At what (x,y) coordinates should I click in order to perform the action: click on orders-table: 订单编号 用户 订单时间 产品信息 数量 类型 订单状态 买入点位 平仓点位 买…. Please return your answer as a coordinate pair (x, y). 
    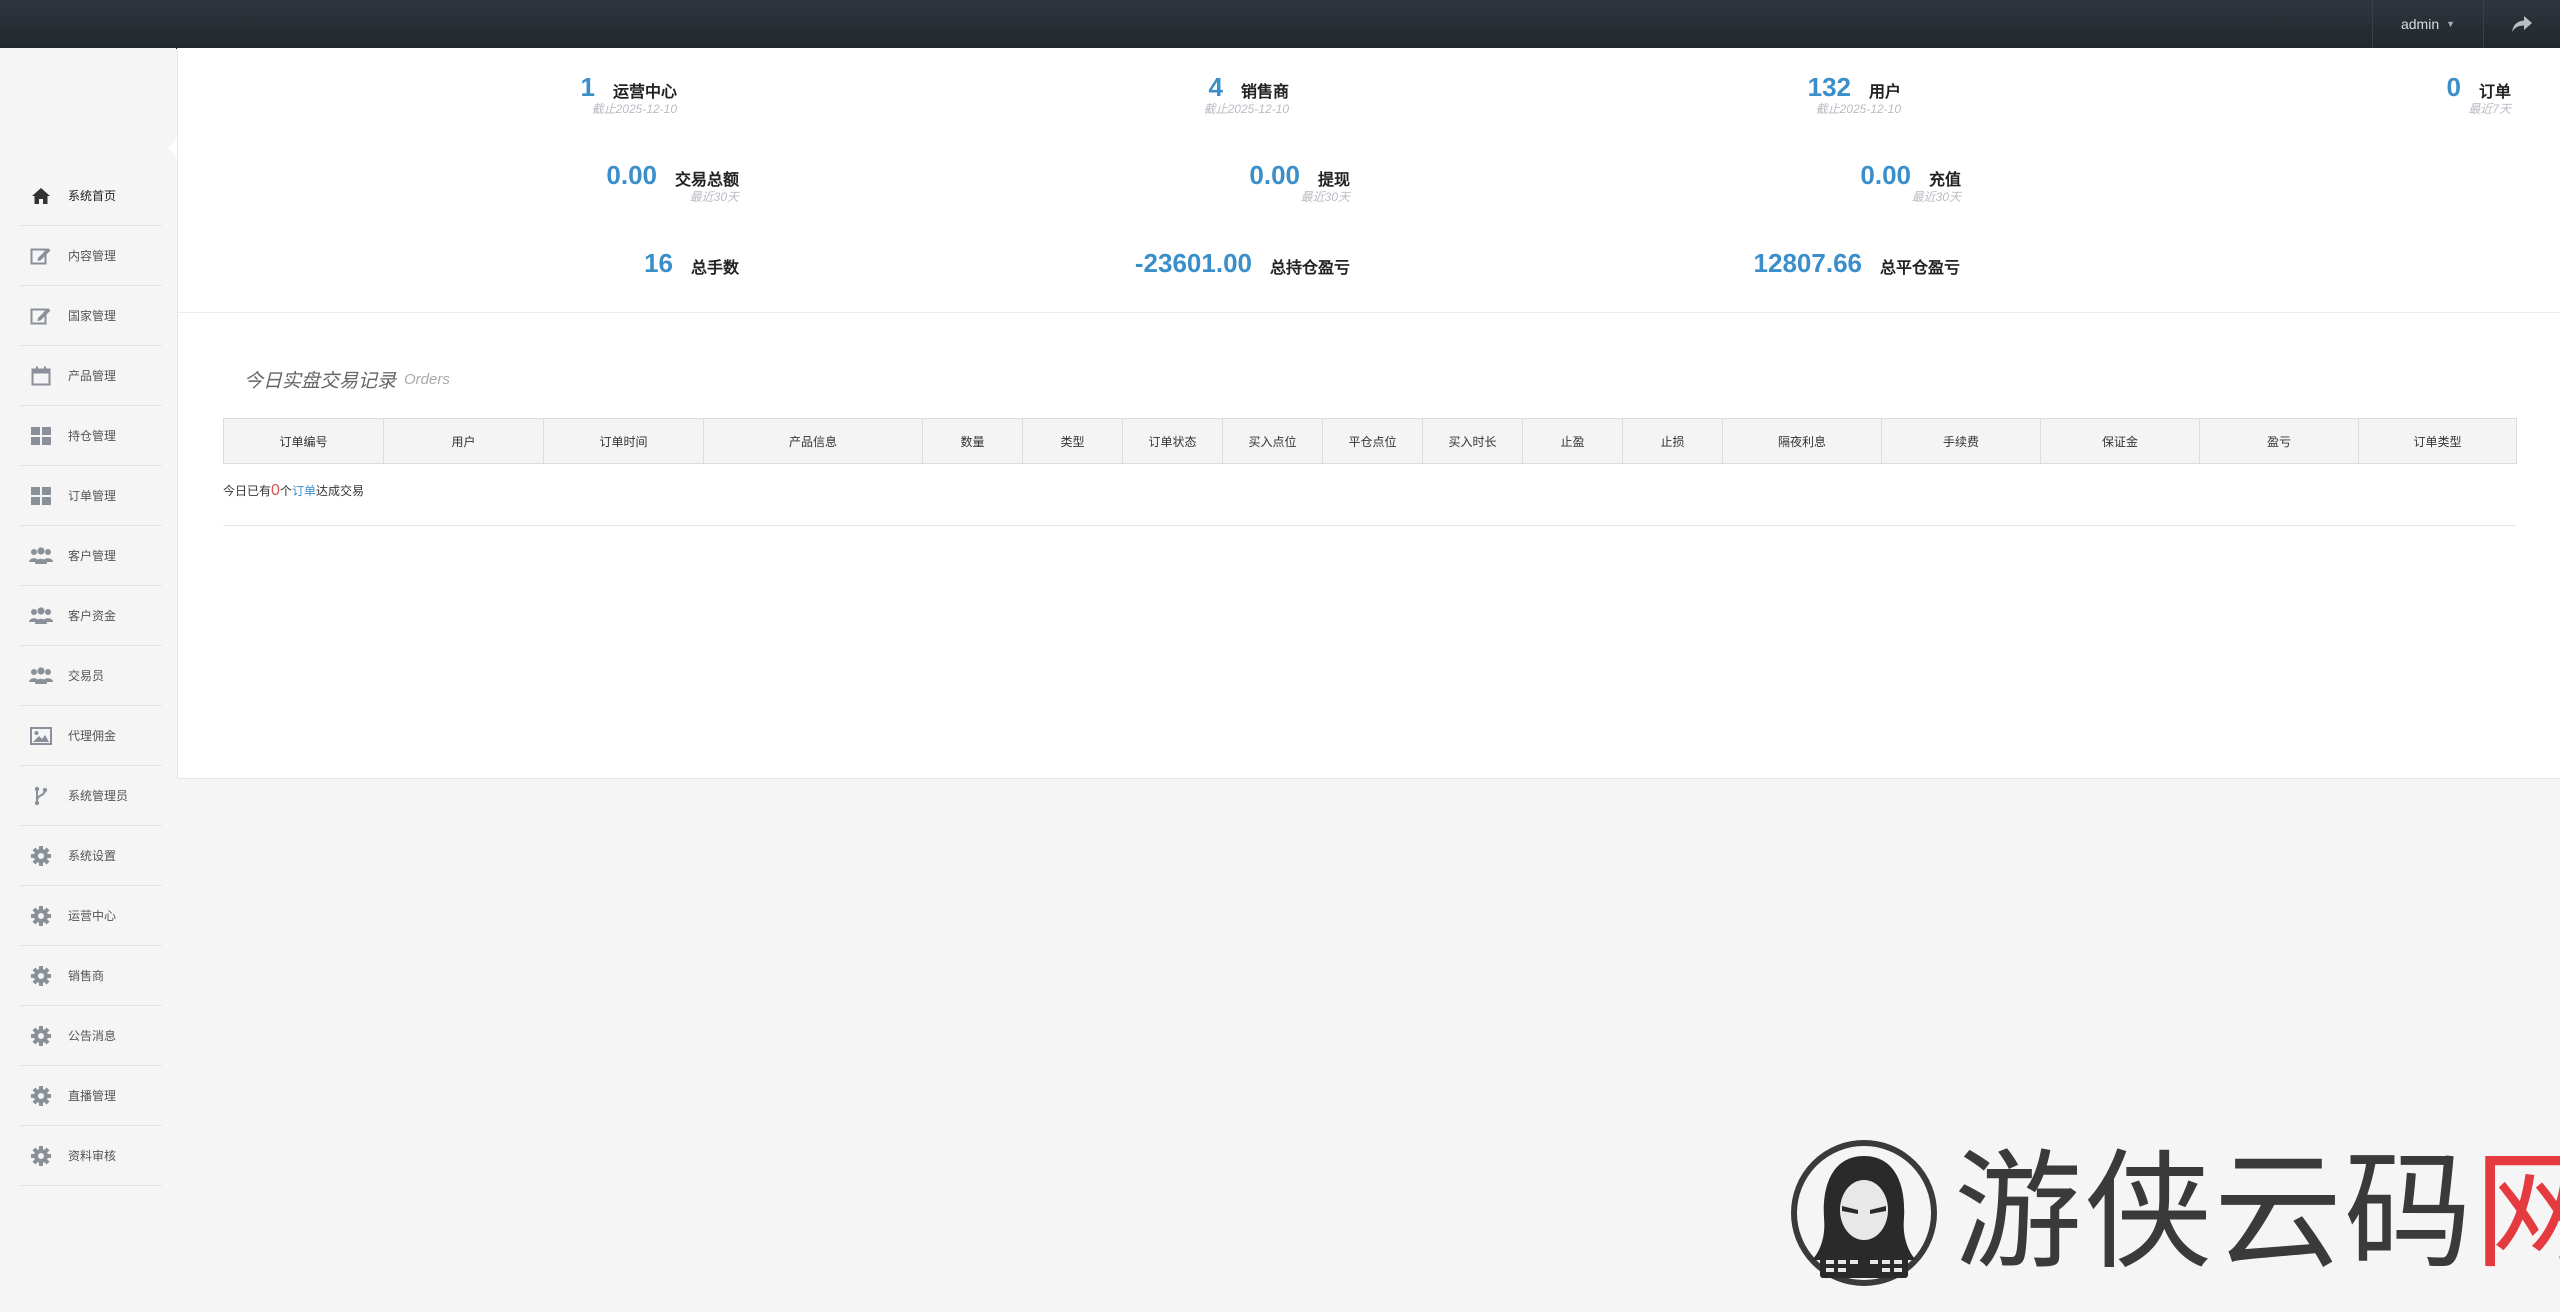
    Looking at the image, I should click on (1370, 441).